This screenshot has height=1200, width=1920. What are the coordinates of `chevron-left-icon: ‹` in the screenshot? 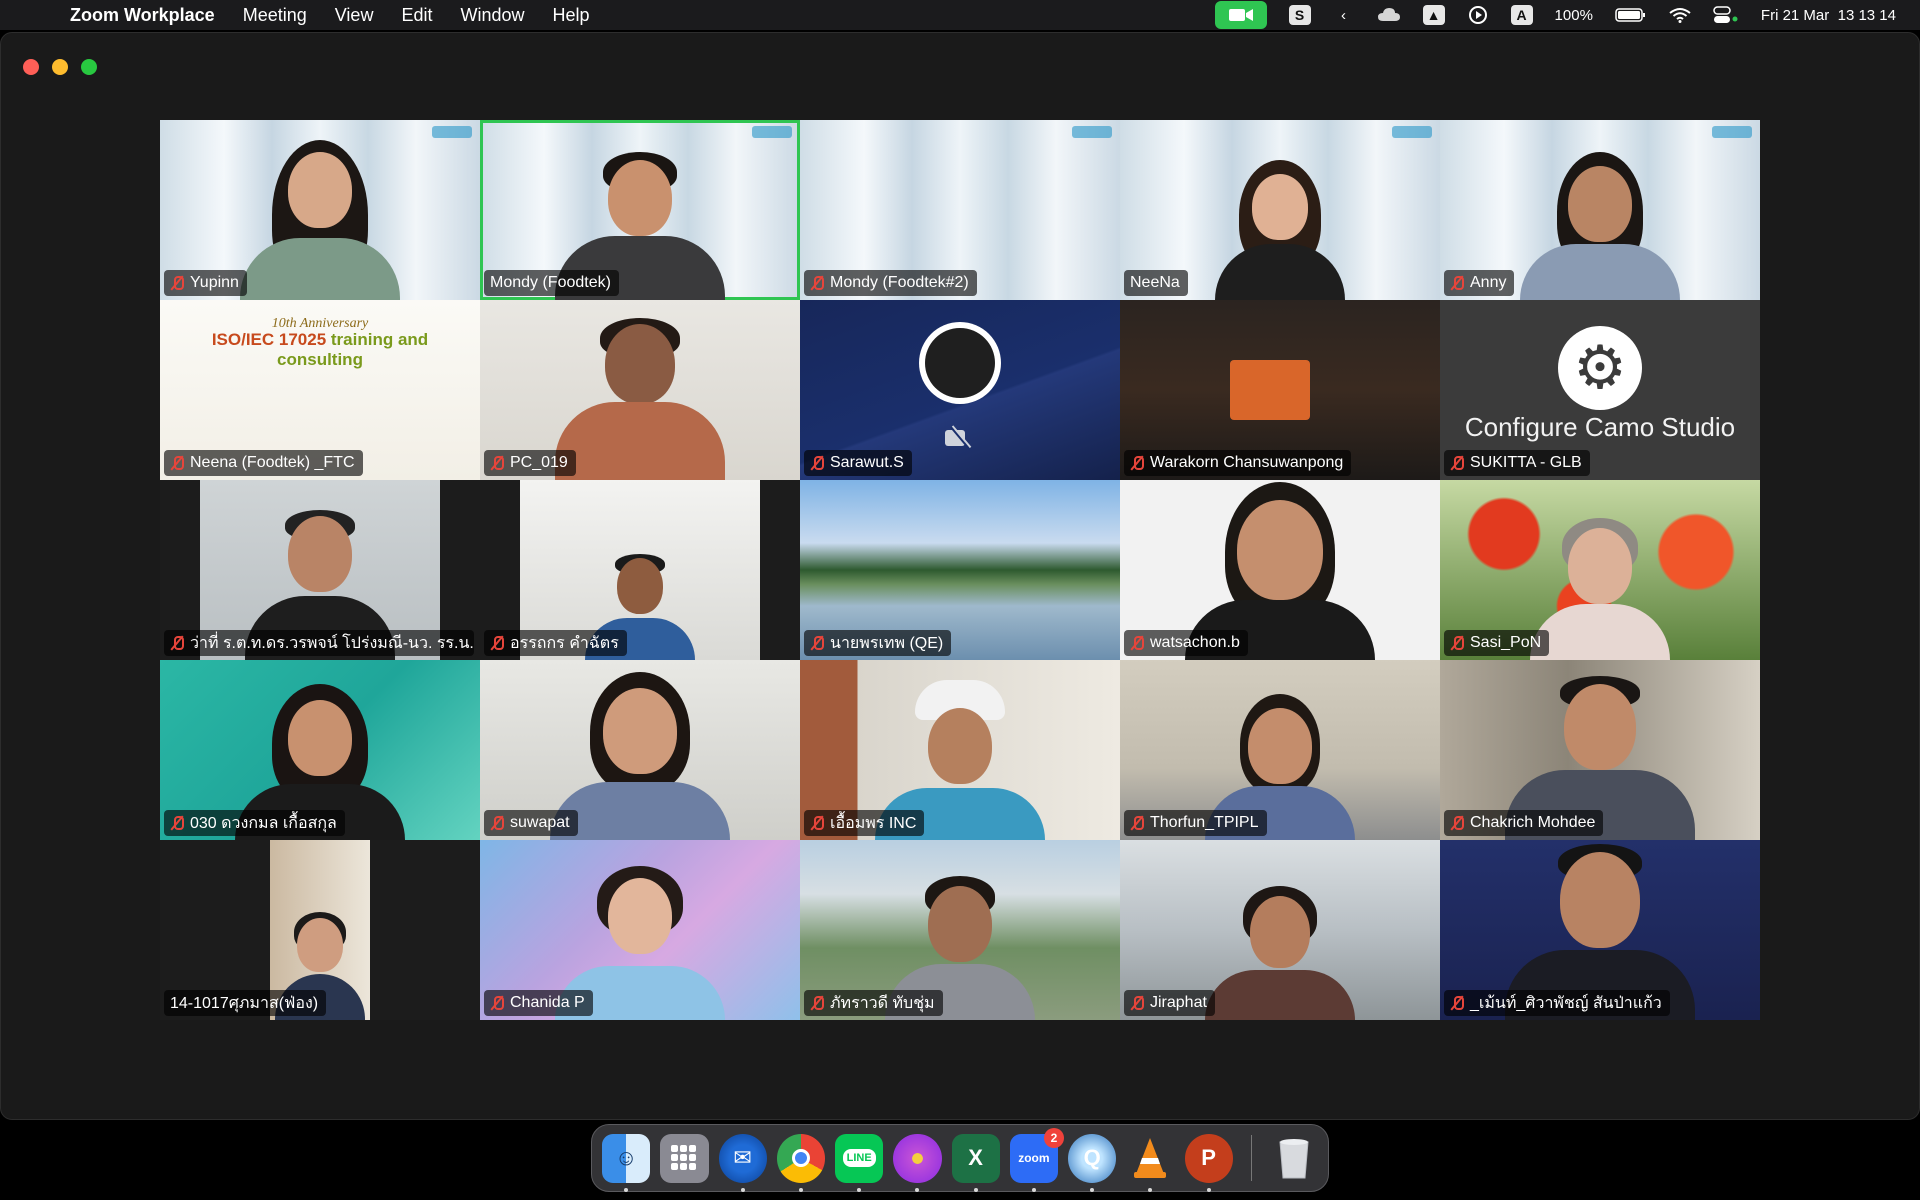 It's located at (1344, 15).